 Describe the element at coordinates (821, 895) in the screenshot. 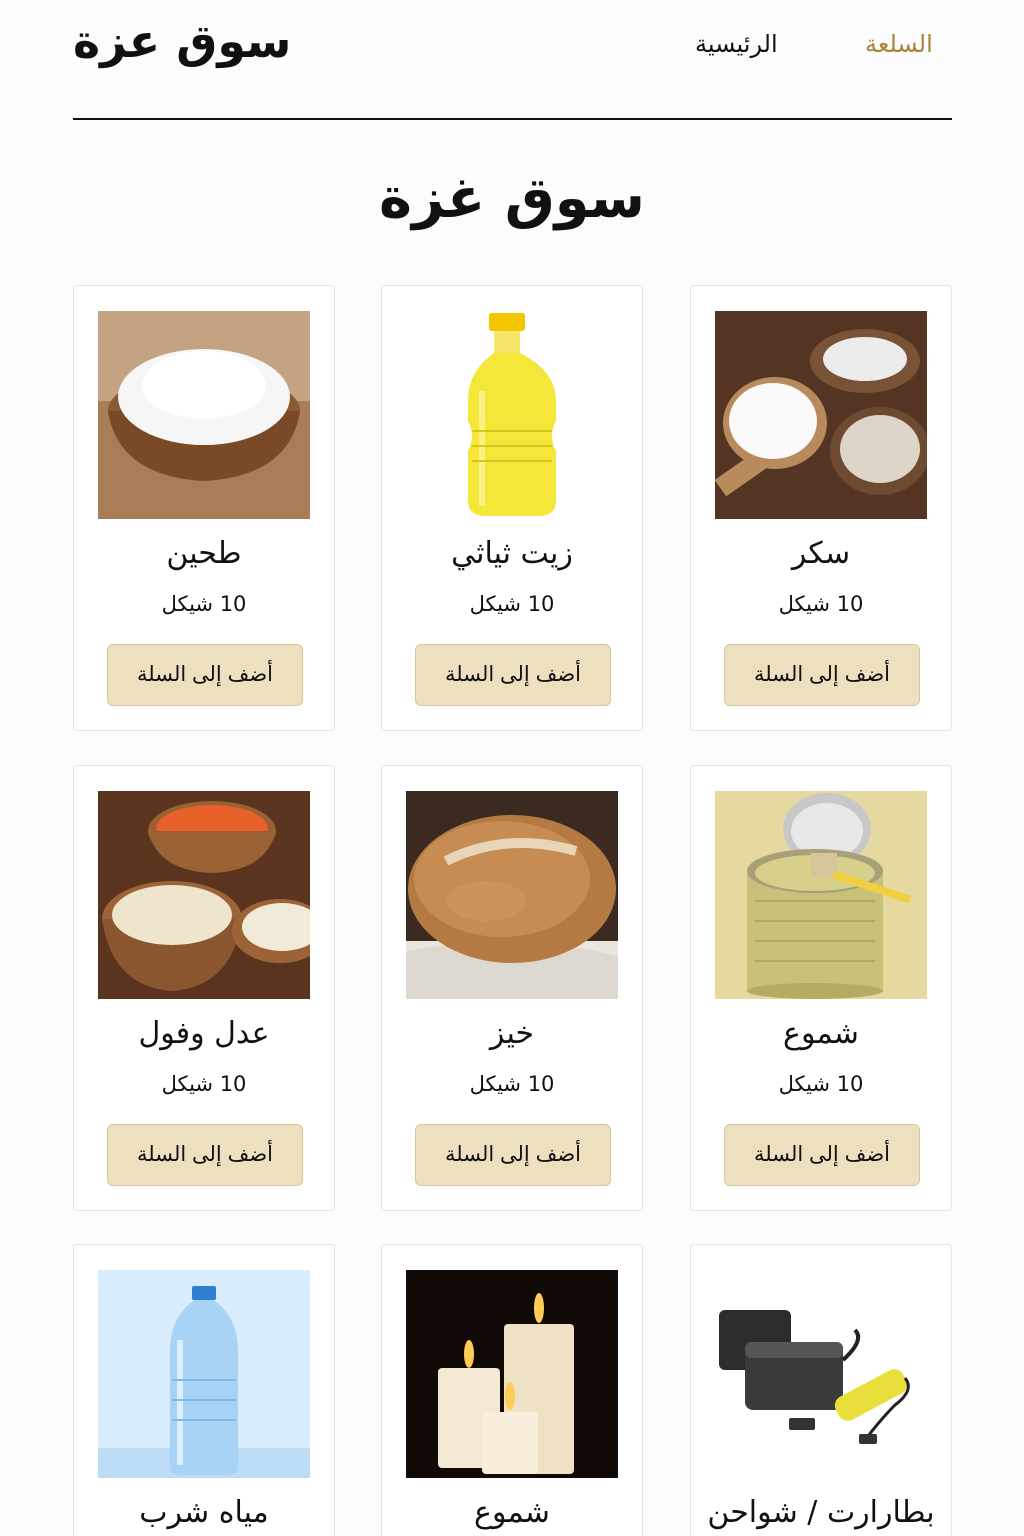

I see `milk-can-image` at that location.